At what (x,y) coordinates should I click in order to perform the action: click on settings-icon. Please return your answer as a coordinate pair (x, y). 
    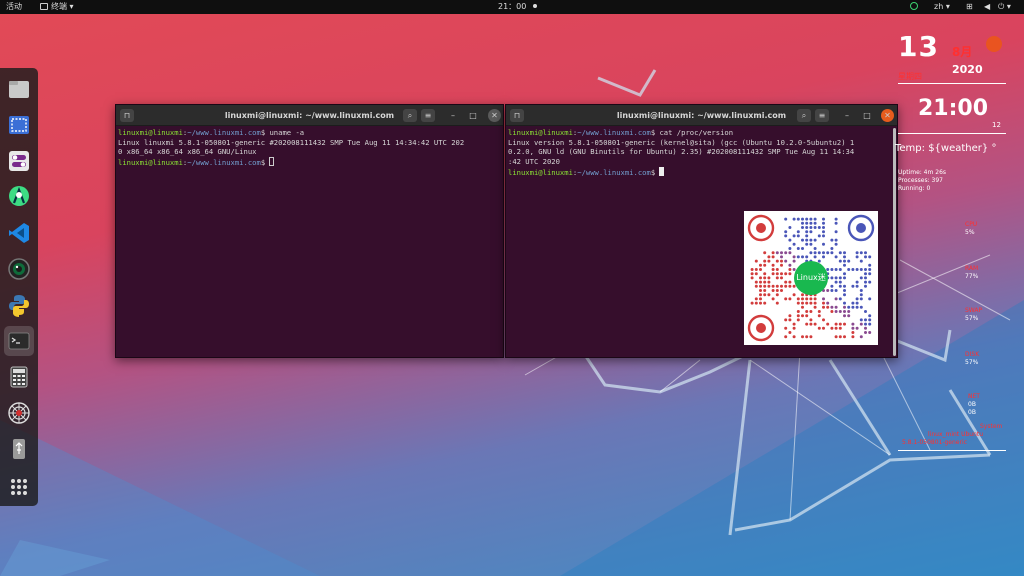
    Looking at the image, I should click on (19, 161).